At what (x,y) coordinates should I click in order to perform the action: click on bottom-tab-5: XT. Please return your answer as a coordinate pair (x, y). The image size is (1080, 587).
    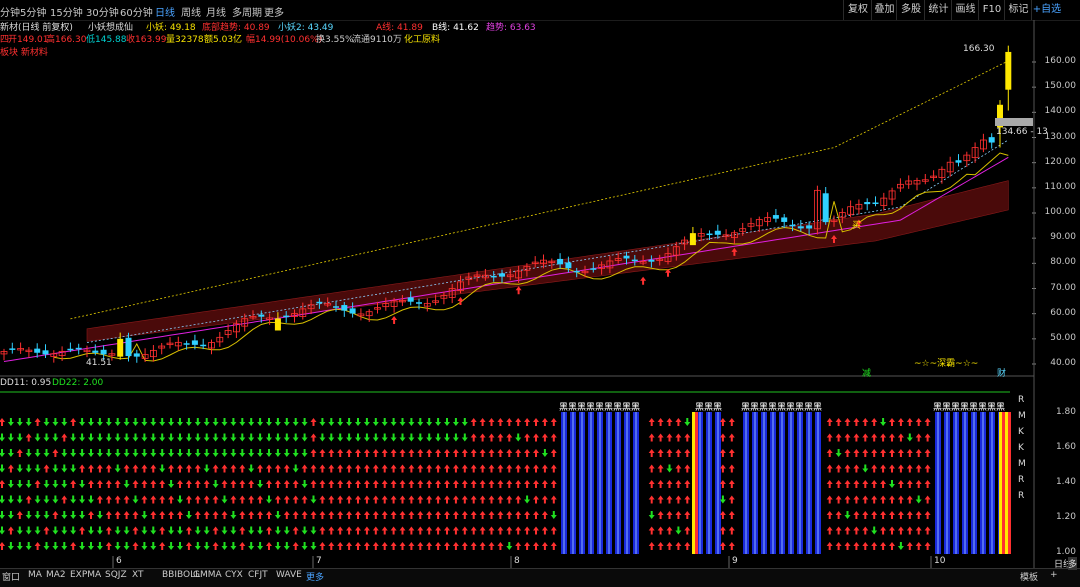
    Looking at the image, I should click on (138, 575).